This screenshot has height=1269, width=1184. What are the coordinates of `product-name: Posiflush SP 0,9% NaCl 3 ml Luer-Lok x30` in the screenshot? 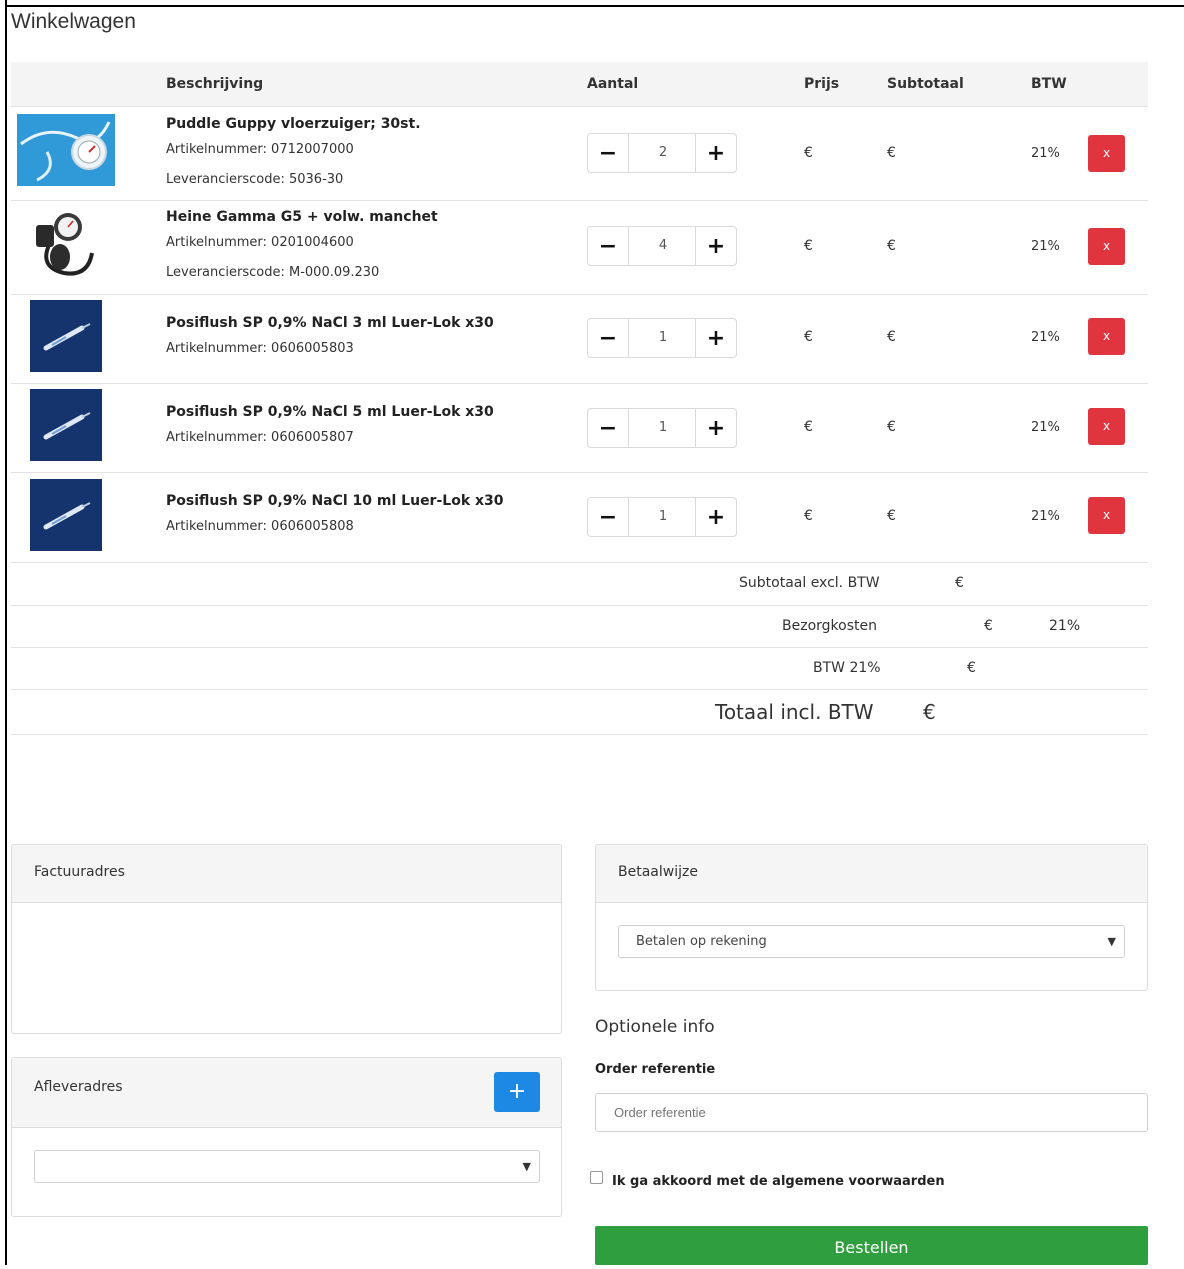 It's located at (330, 323).